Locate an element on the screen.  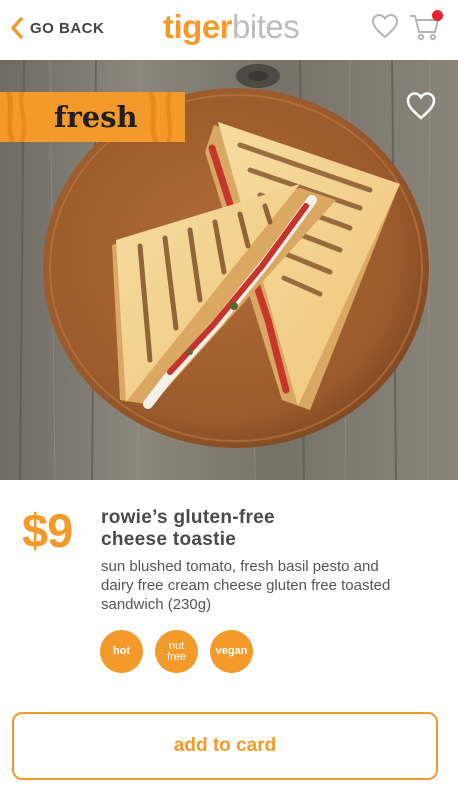
tag-nut-free-line-2: free is located at coordinates (176, 656).